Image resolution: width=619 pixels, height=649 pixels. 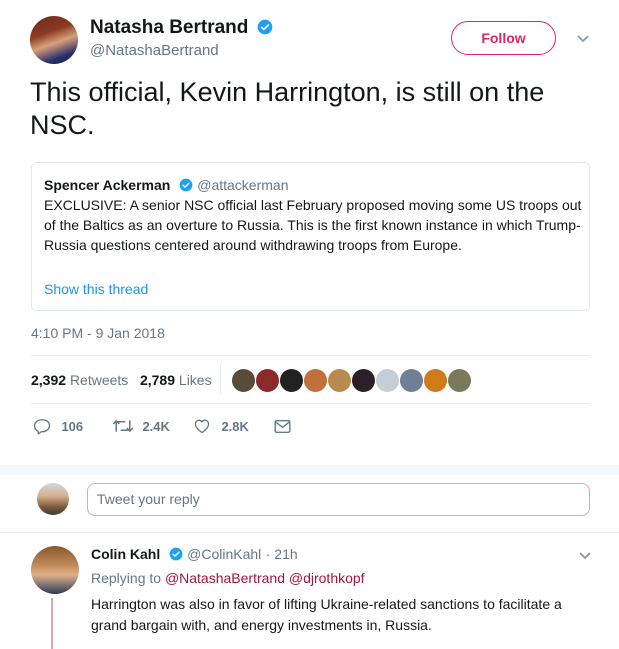 I want to click on tweet-reply-input: Tweet your reply, so click(x=338, y=499).